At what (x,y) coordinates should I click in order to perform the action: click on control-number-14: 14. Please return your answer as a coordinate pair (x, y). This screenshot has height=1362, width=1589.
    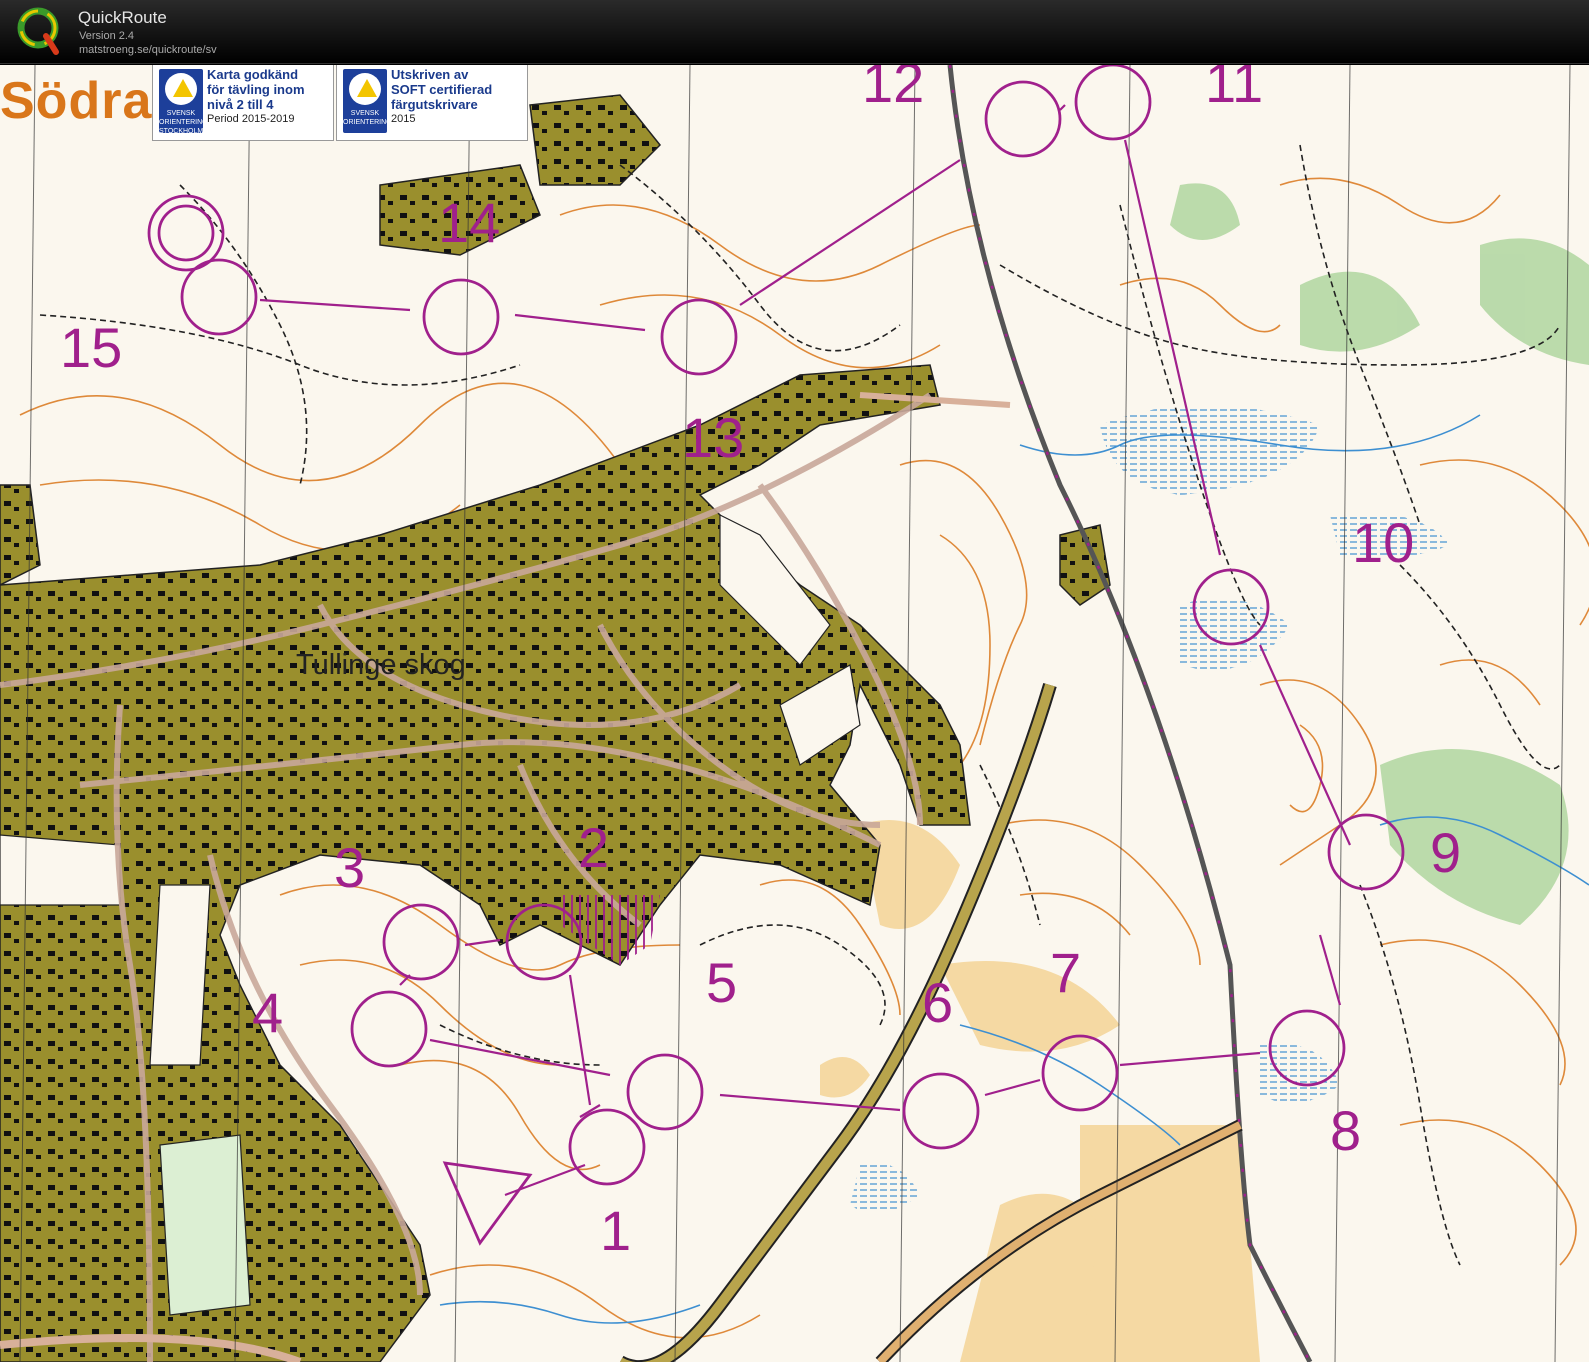
    Looking at the image, I should click on (469, 222).